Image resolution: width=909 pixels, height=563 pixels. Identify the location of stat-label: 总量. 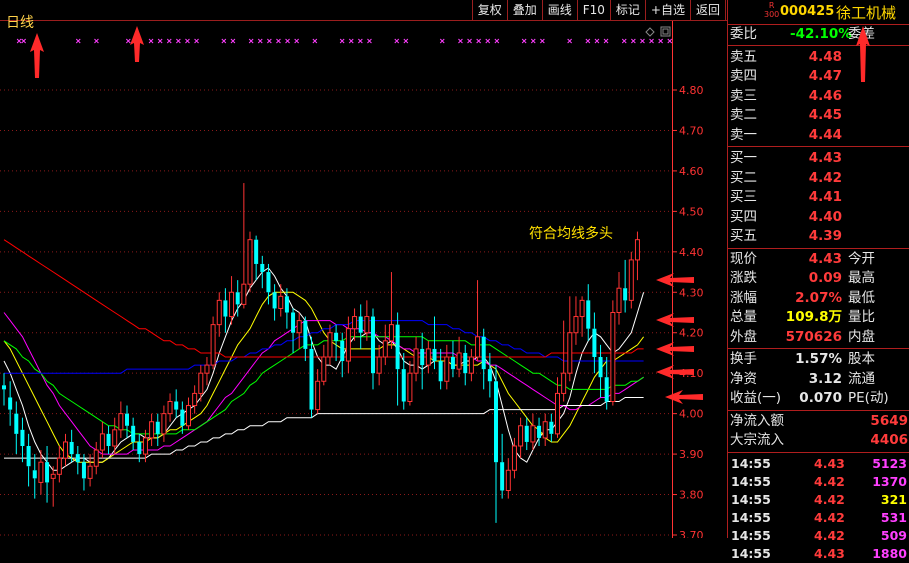
(743, 317).